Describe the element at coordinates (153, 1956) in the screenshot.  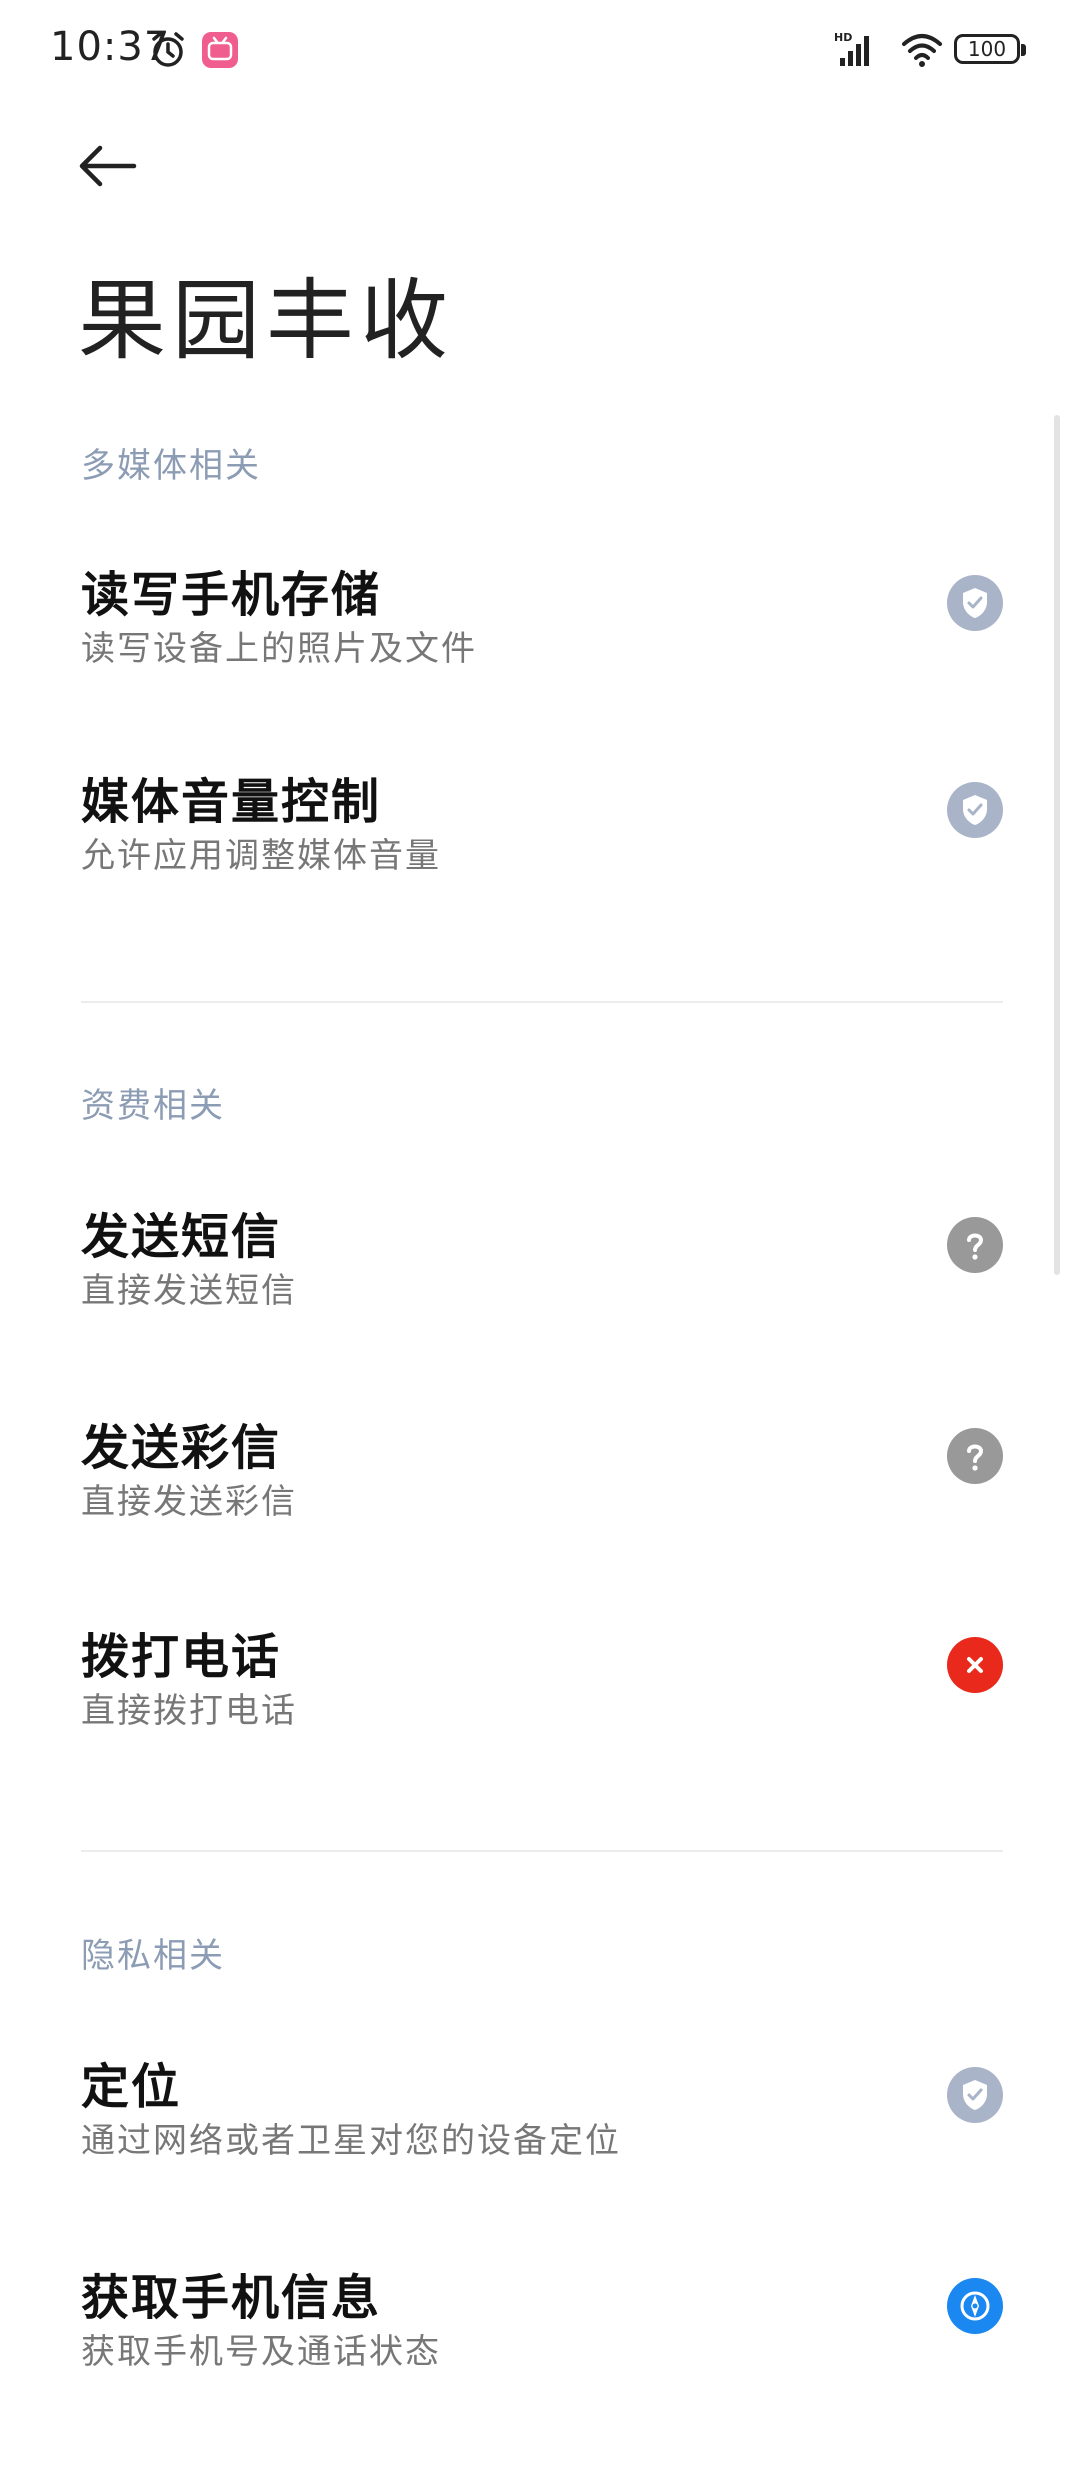
I see `section-header-privacy: 隐私相关` at that location.